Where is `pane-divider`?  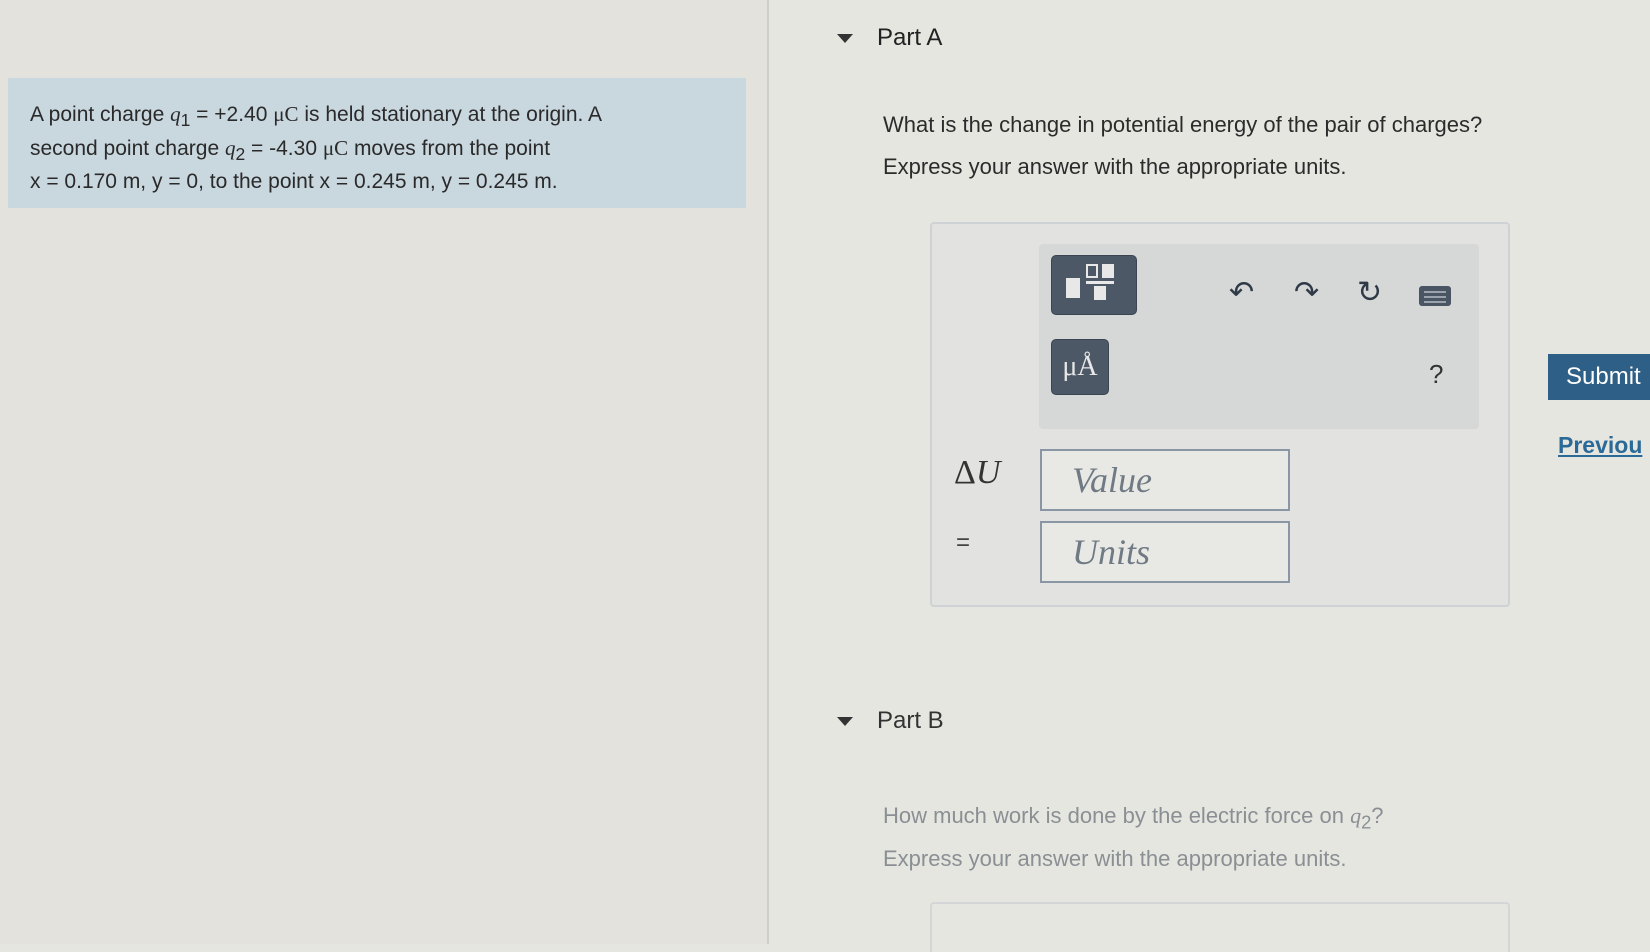 pane-divider is located at coordinates (768, 472).